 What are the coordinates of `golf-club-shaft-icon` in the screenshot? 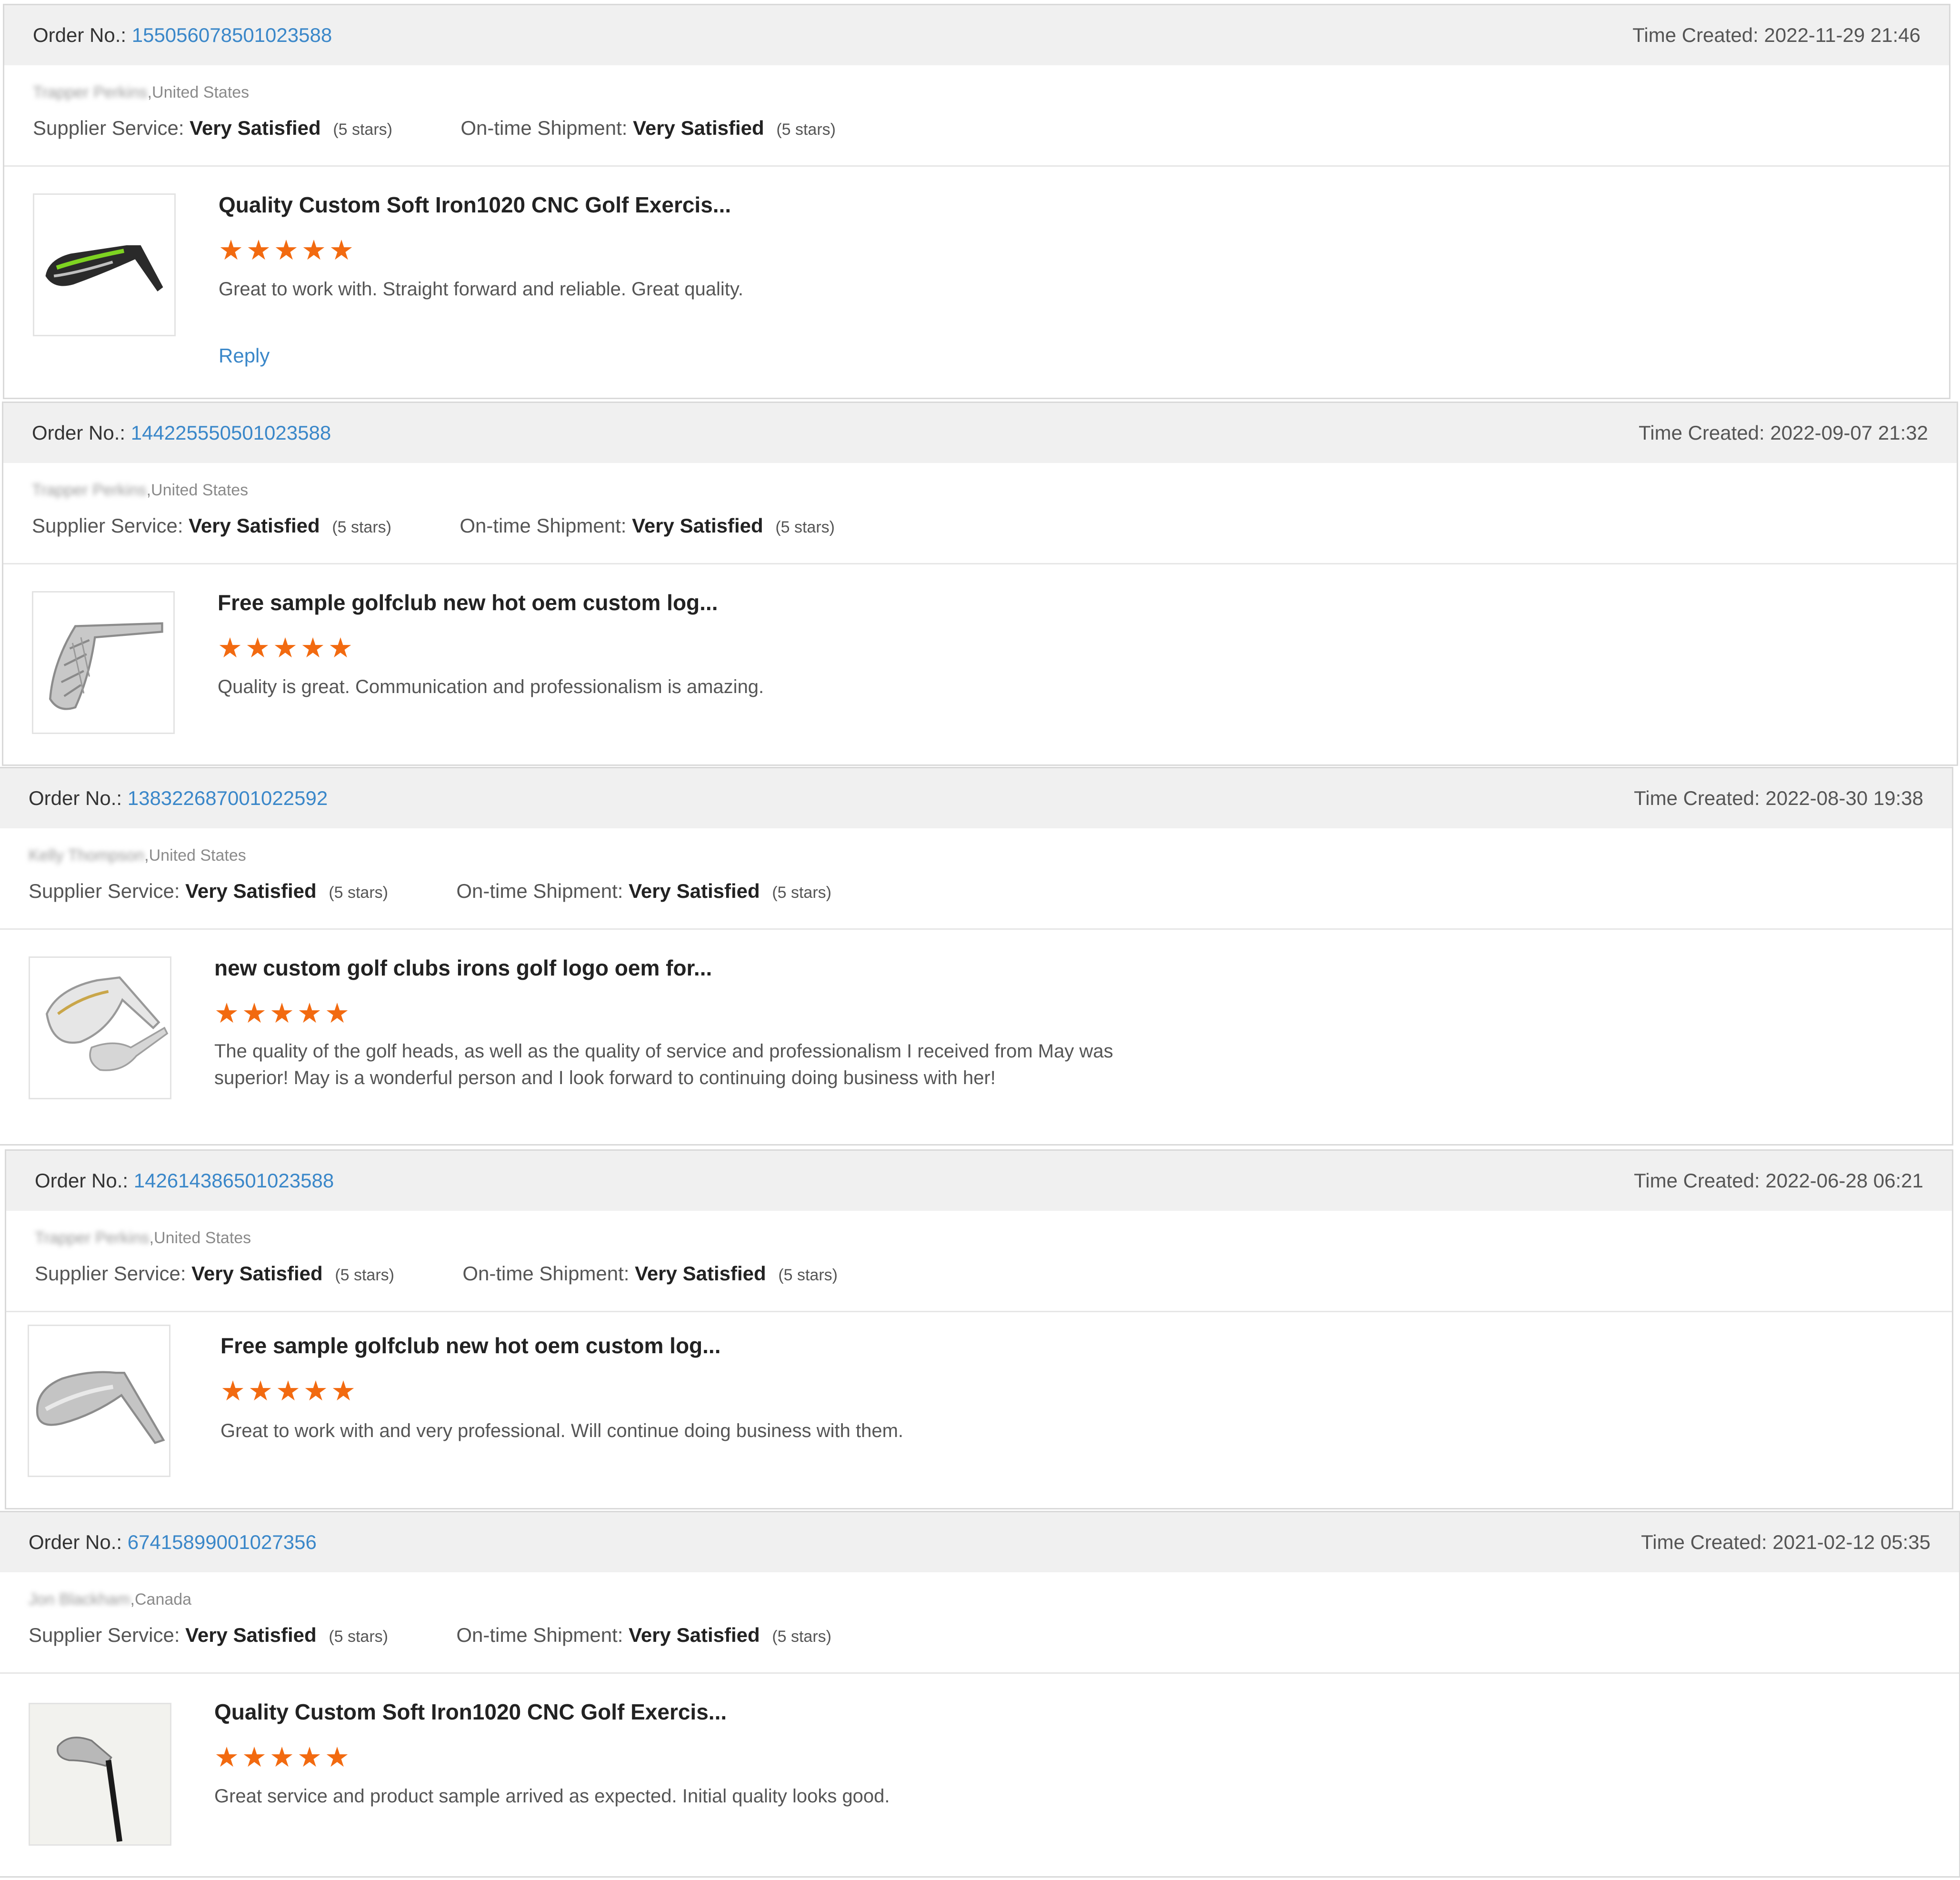 It's located at (100, 1775).